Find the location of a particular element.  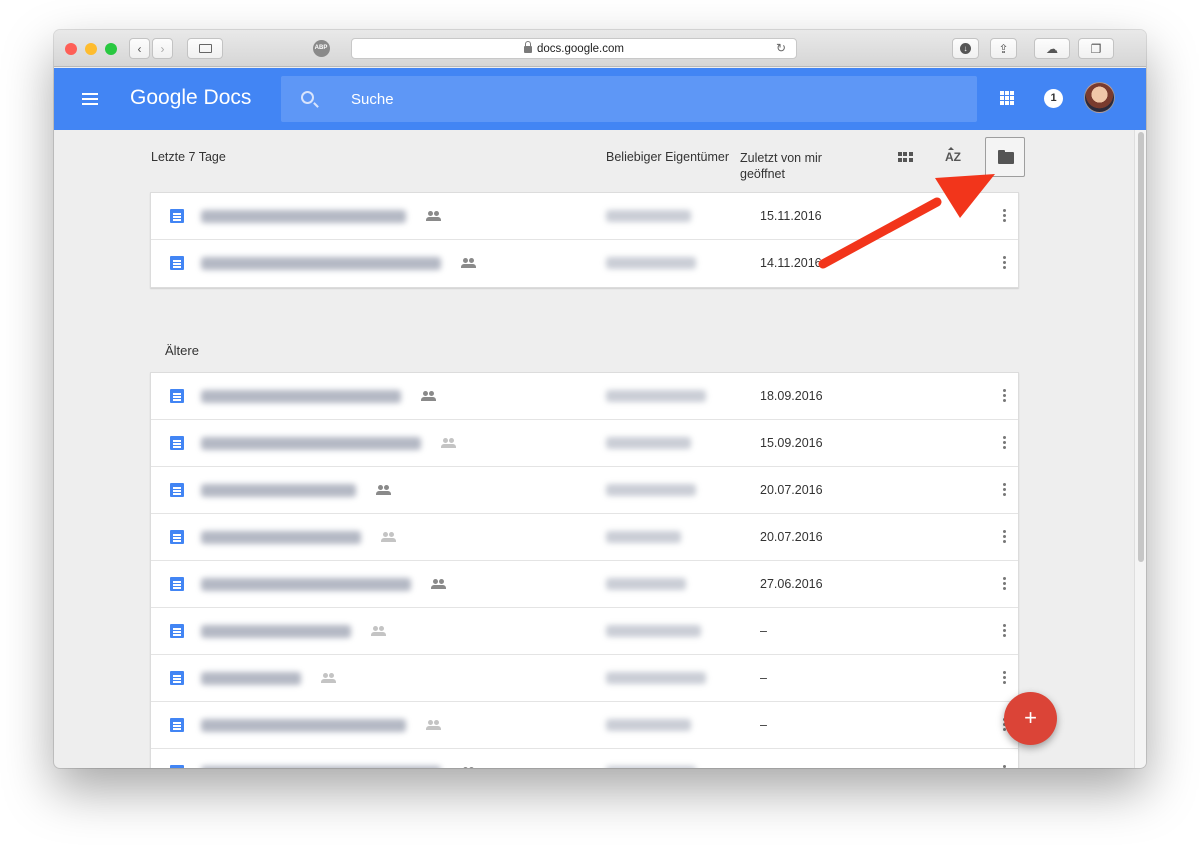

app-logo: Google Docs is located at coordinates (190, 98).